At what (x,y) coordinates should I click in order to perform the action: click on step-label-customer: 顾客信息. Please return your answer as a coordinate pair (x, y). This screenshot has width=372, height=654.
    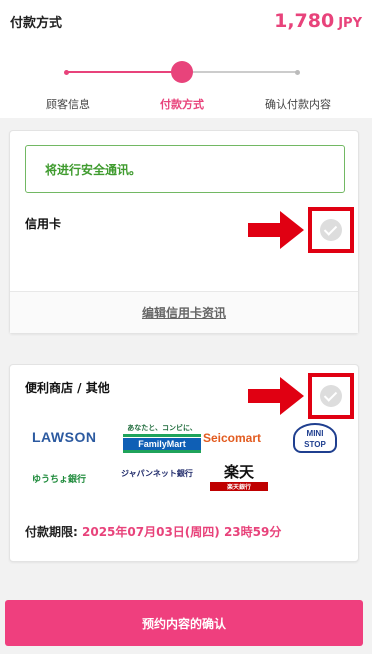
    Looking at the image, I should click on (68, 104).